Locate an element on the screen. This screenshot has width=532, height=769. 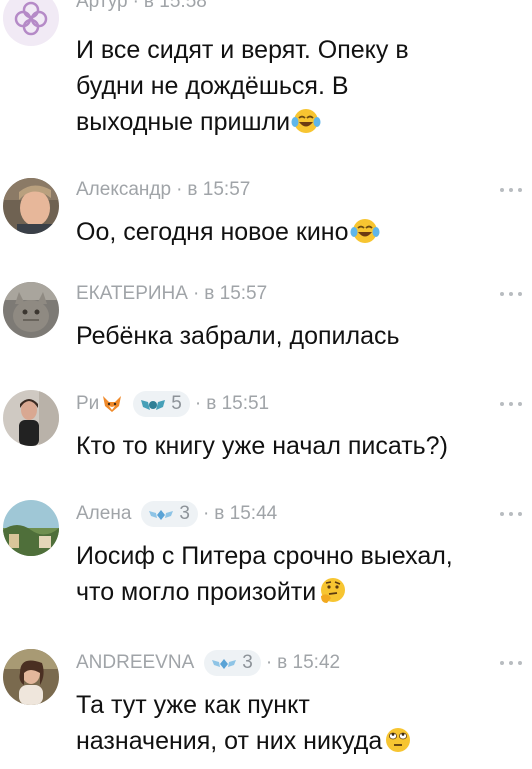
comment-text: Оо, сегодня новое кино is located at coordinates (212, 232).